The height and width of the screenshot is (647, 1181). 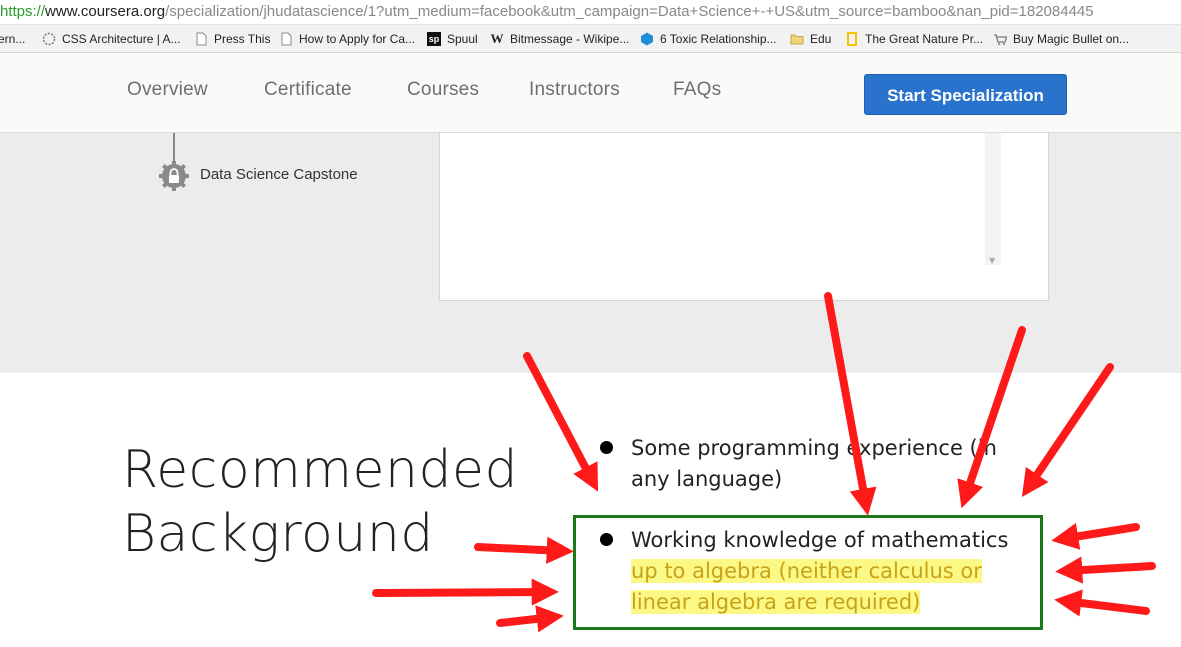 I want to click on nav-faqs: FAQs, so click(x=697, y=90).